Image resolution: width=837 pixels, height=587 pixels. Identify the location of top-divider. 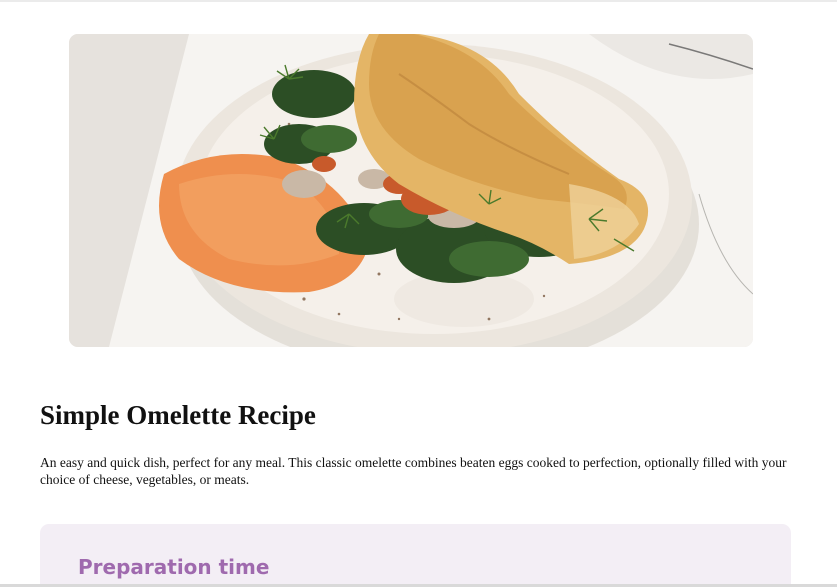
(418, 1).